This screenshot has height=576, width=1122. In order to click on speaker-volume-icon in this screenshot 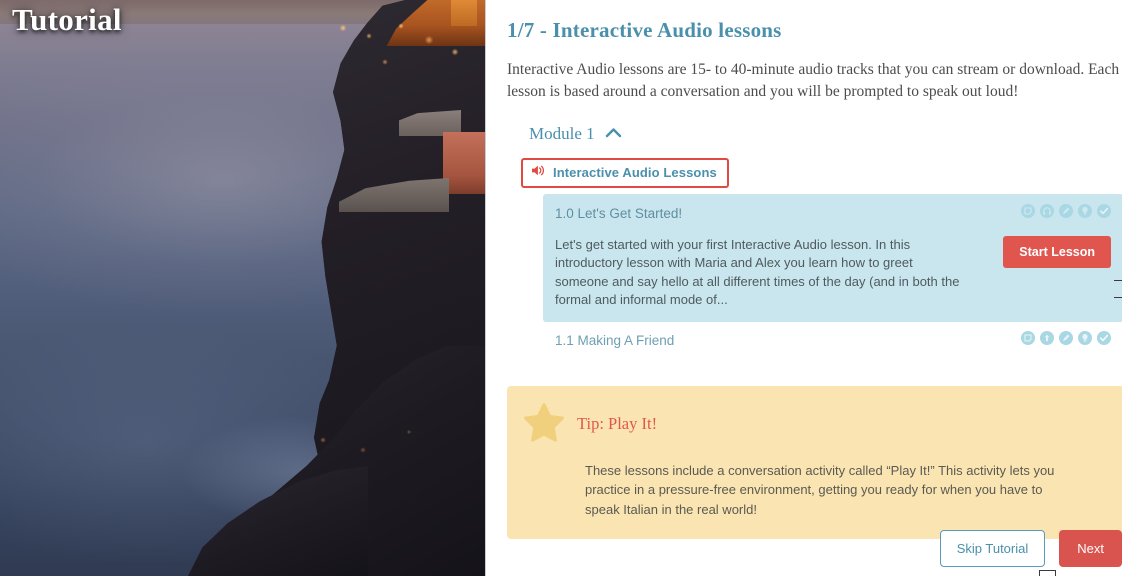, I will do `click(538, 173)`.